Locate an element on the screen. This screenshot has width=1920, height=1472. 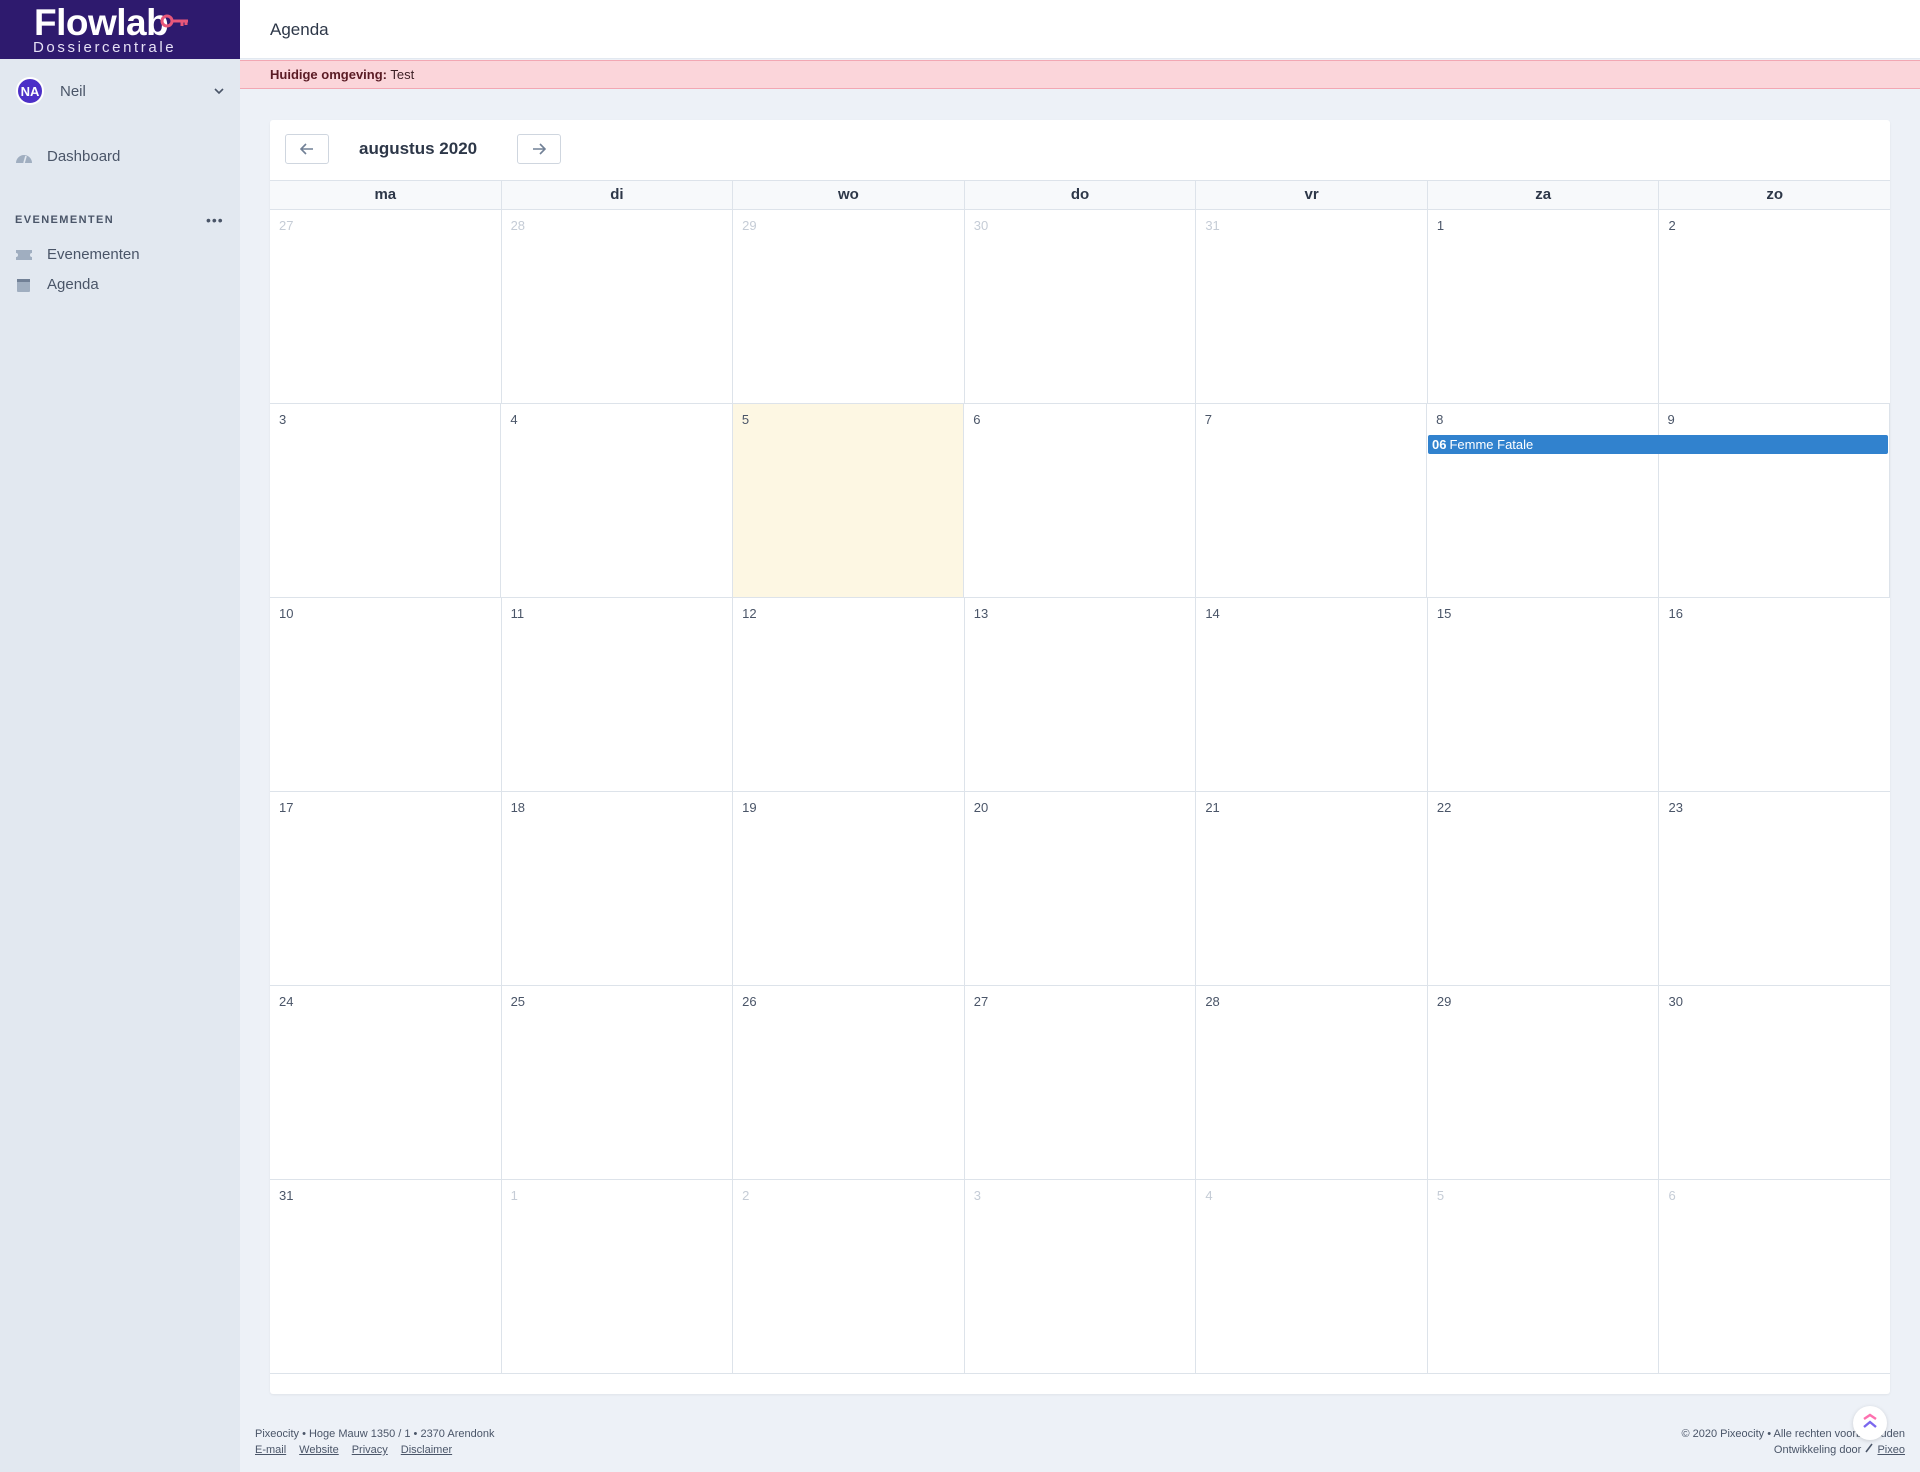
calendar-week: 27 28 29 30 31 1 2 is located at coordinates (1080, 307).